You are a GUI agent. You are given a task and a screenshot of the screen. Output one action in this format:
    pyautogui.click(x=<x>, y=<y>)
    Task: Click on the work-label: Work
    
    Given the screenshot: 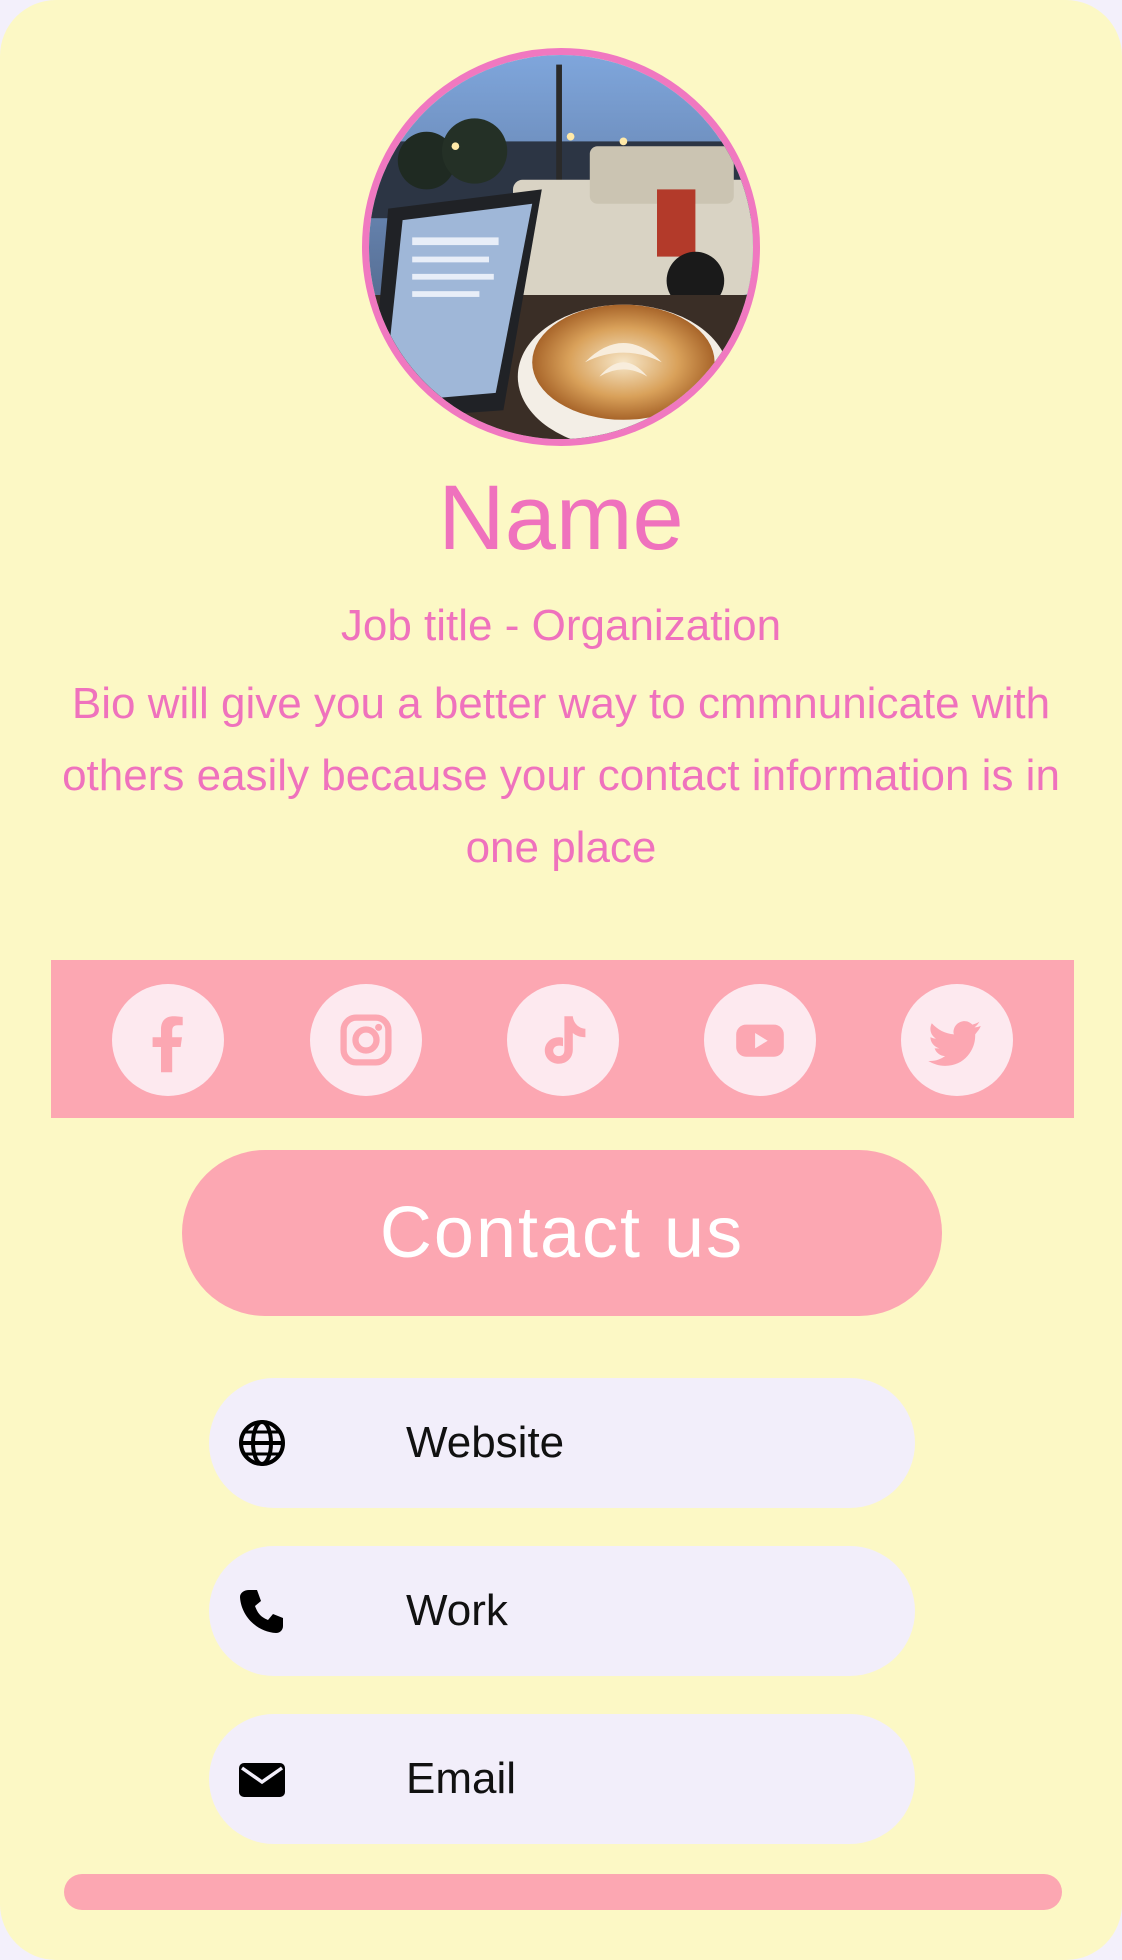 What is the action you would take?
    pyautogui.click(x=457, y=1610)
    